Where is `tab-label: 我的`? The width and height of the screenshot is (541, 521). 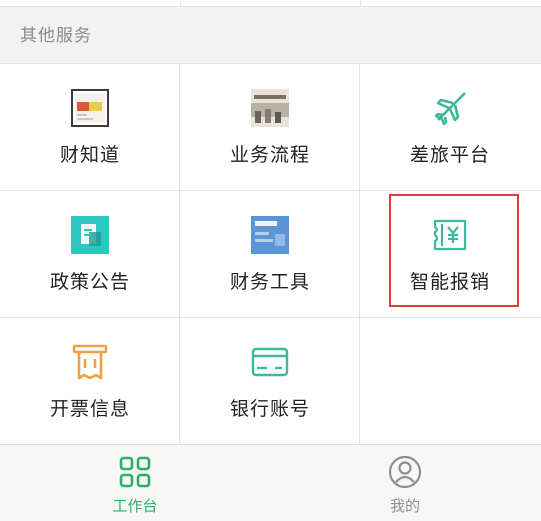
tab-label: 我的 is located at coordinates (404, 506).